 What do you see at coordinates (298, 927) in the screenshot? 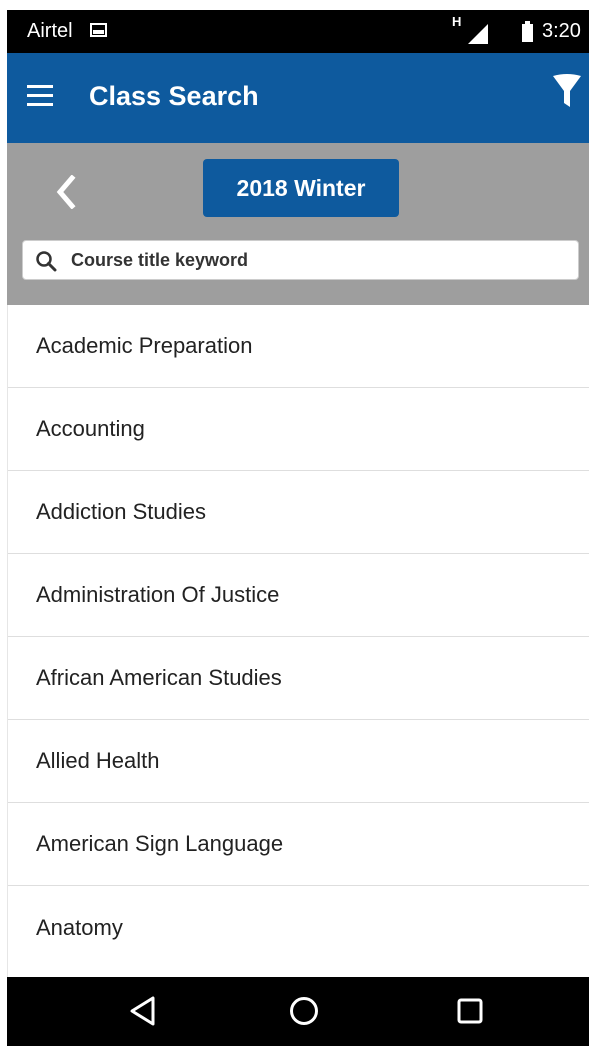
I see `list-item: Anatomy` at bounding box center [298, 927].